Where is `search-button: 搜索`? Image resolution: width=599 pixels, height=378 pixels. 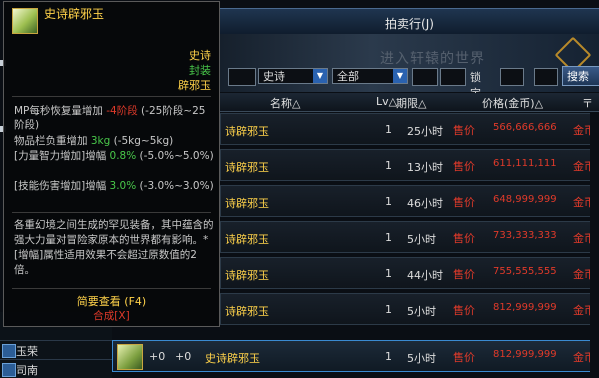
search-button: 搜索 is located at coordinates (580, 76).